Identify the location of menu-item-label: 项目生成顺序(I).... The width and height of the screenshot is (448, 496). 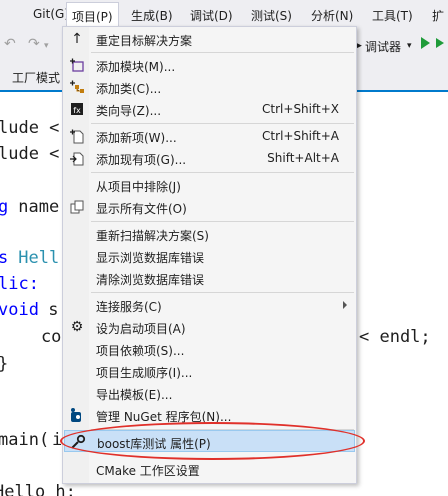
(144, 373).